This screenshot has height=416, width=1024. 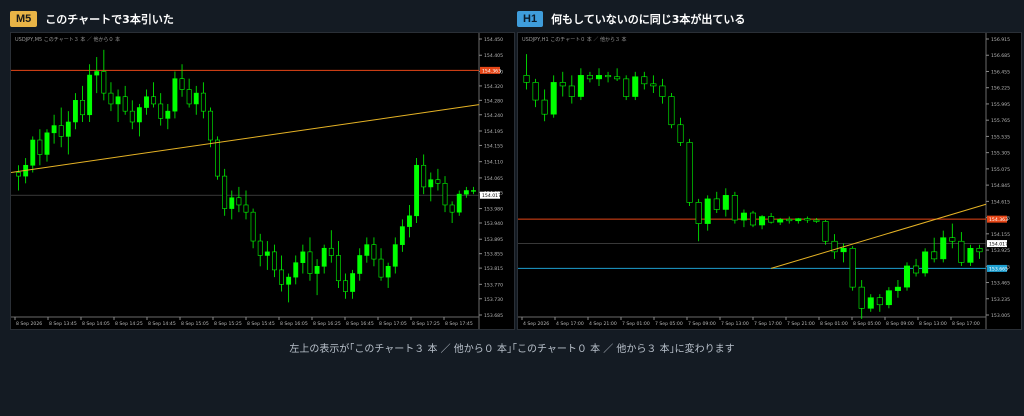 I want to click on time-tick-label: 8 Sep 01:00, so click(x=834, y=324).